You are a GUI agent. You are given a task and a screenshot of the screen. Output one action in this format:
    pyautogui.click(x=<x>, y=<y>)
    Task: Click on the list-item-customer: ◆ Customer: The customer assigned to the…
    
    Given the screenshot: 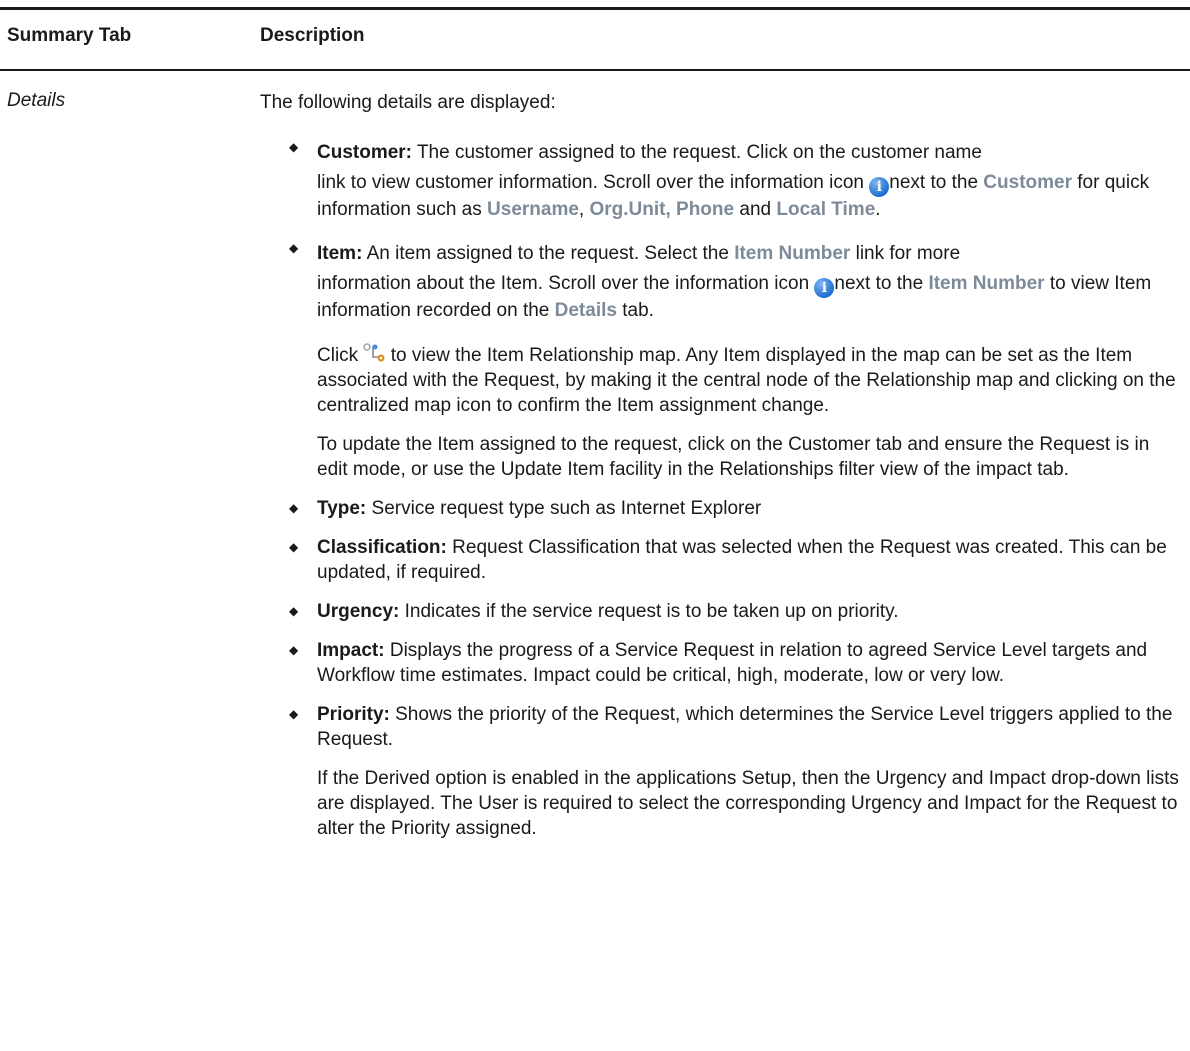 What is the action you would take?
    pyautogui.click(x=720, y=178)
    